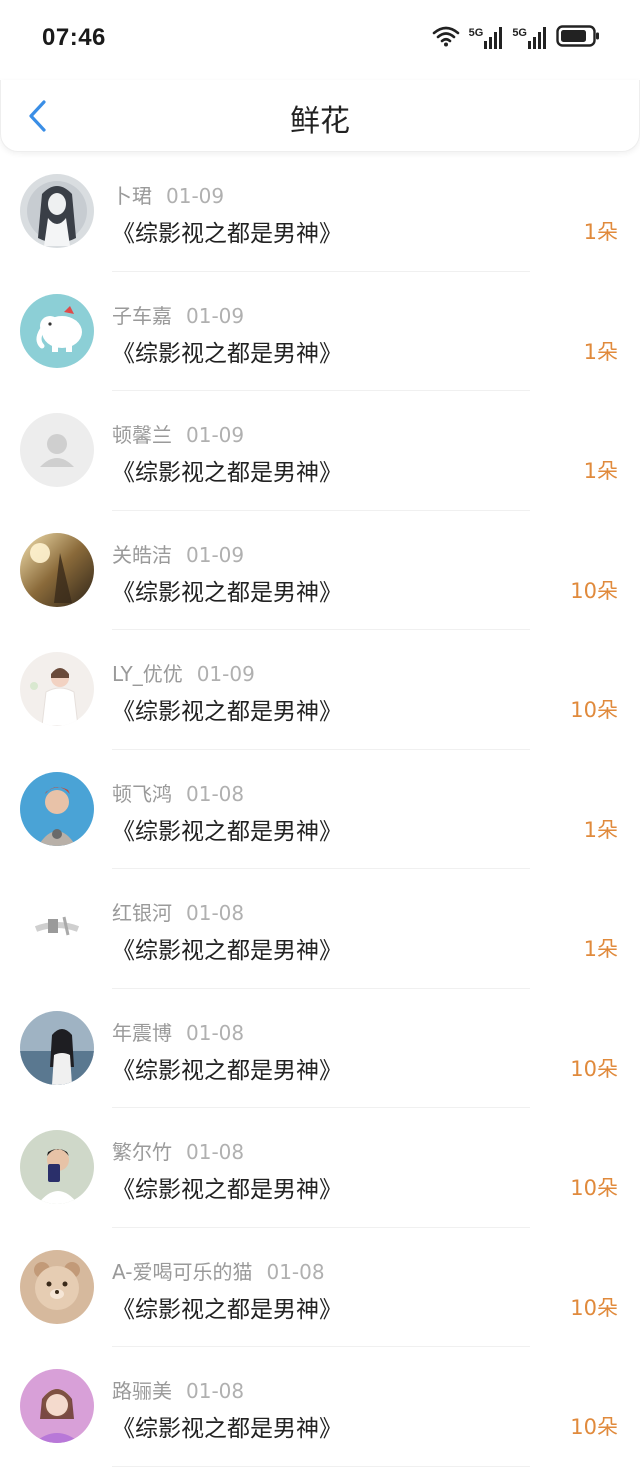 The image size is (640, 1467). What do you see at coordinates (320, 331) in the screenshot?
I see `list-item-2: 子车嘉 01-09 《综影视之都是男神》 1朵` at bounding box center [320, 331].